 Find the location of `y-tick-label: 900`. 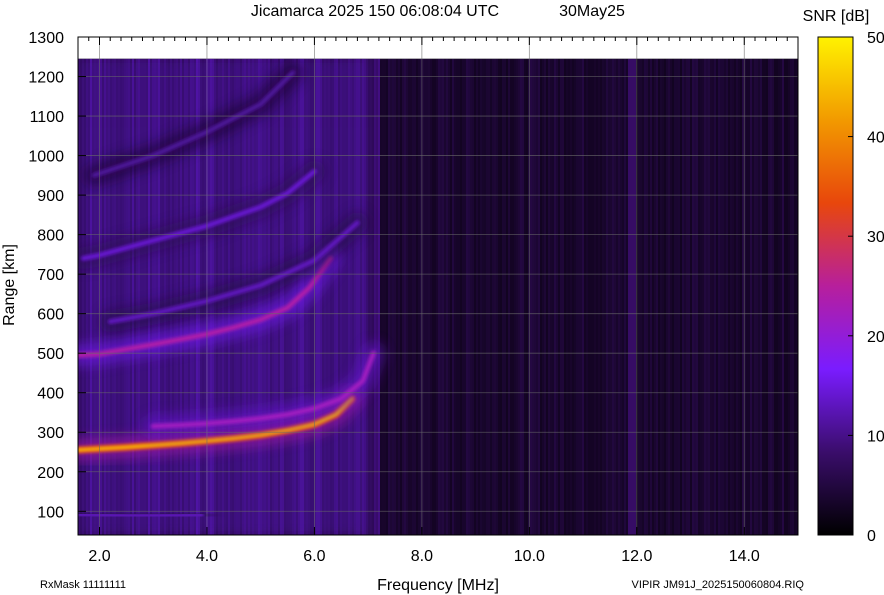

y-tick-label: 900 is located at coordinates (50, 196).